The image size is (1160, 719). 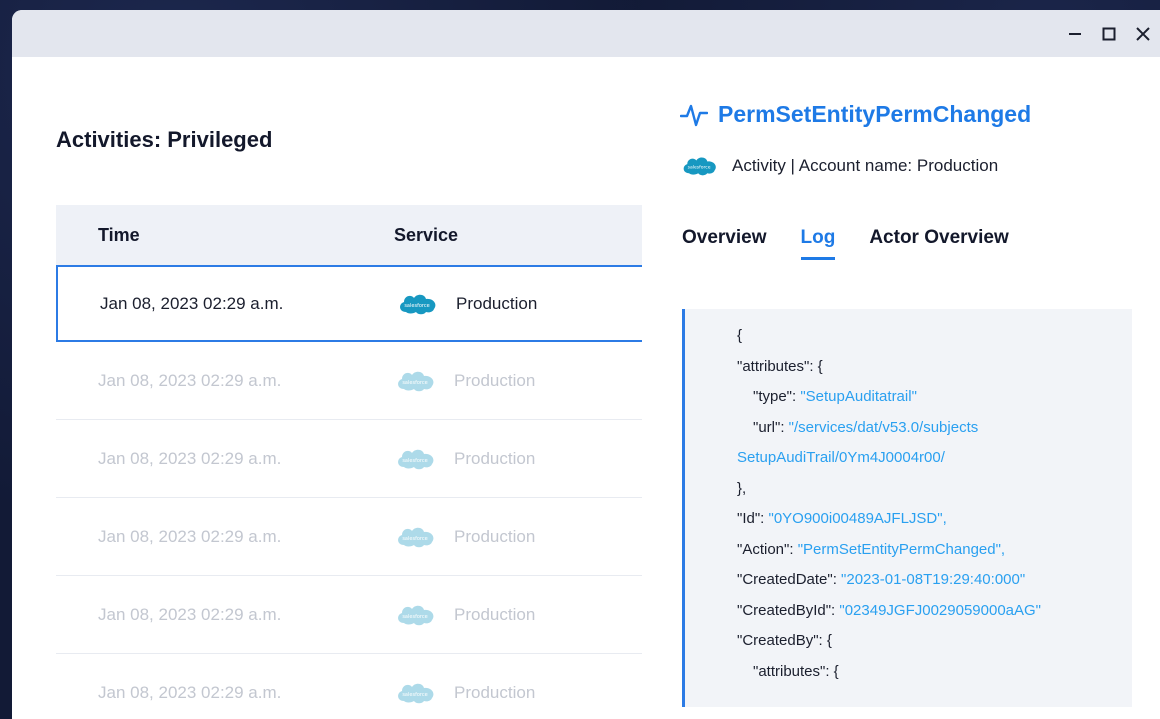 I want to click on column-header-service: Service, so click(x=426, y=235).